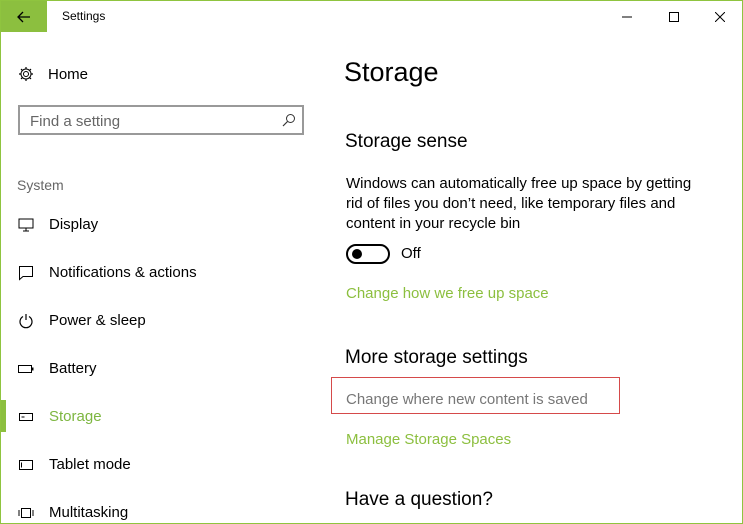 The height and width of the screenshot is (524, 743). Describe the element at coordinates (26, 513) in the screenshot. I see `multitasking-icon` at that location.